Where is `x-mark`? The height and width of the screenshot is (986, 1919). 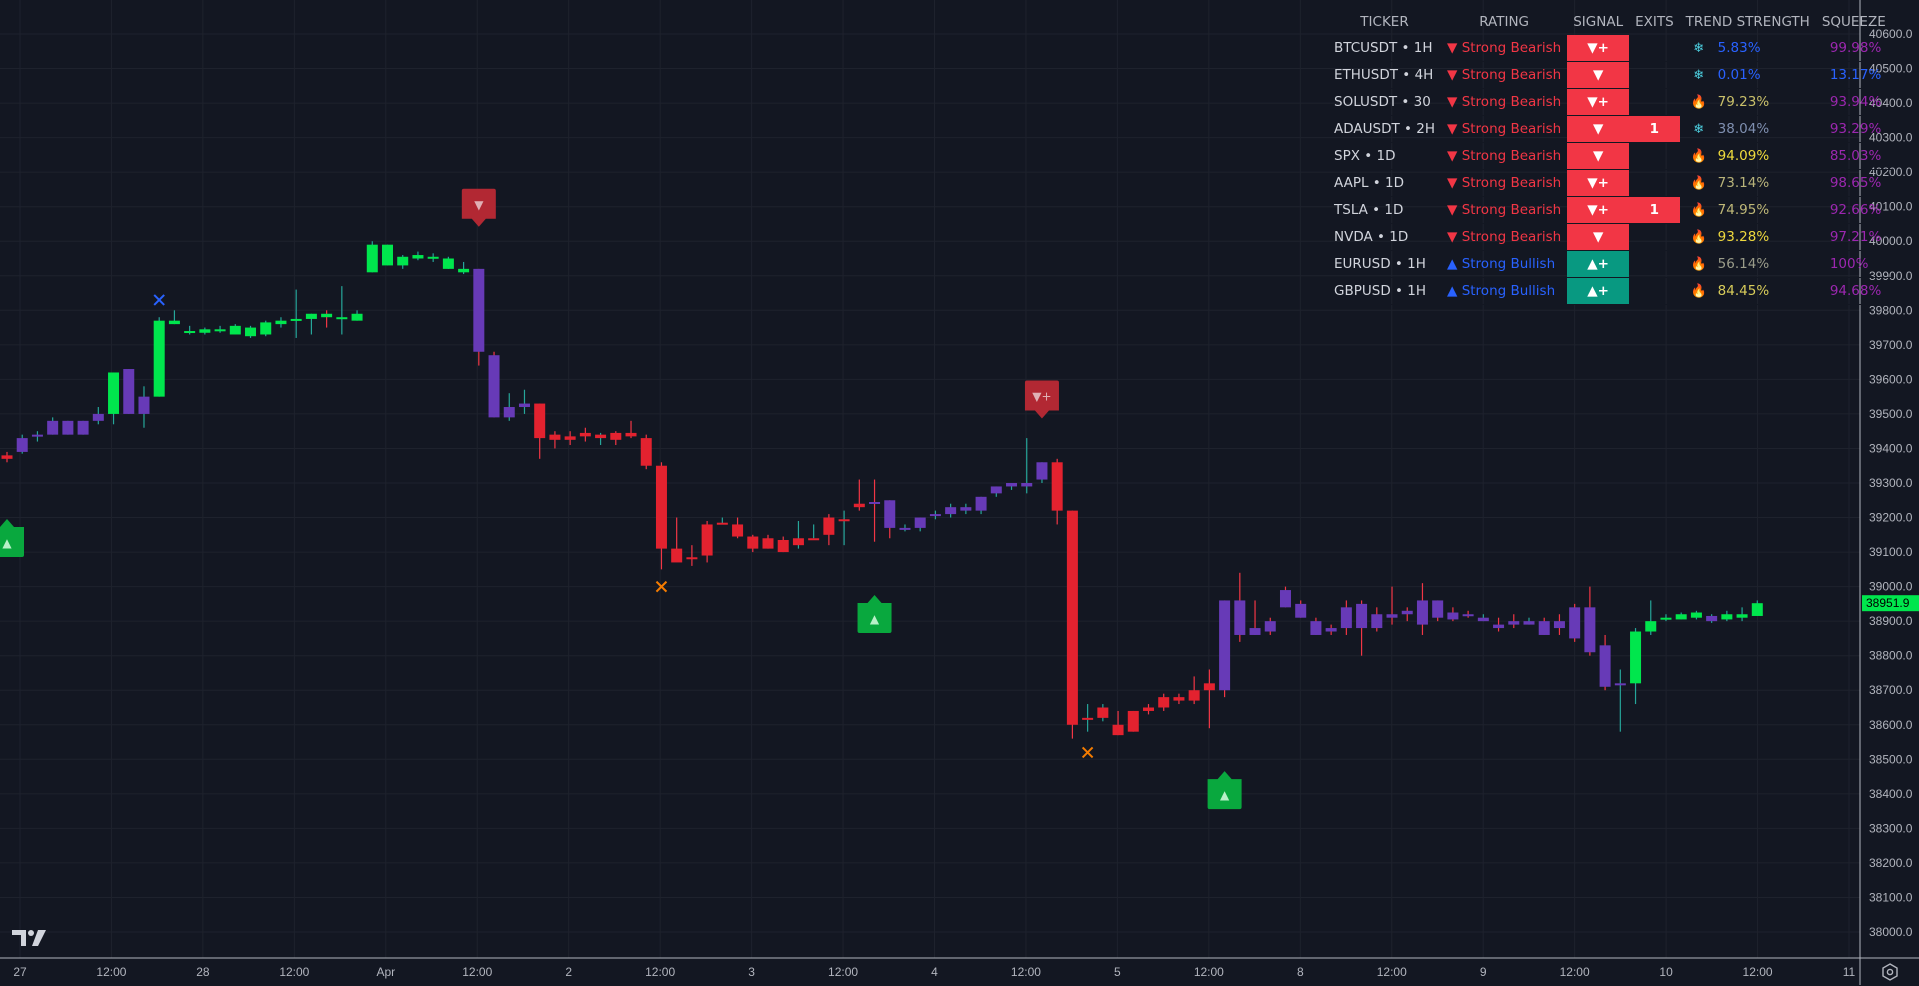 x-mark is located at coordinates (159, 300).